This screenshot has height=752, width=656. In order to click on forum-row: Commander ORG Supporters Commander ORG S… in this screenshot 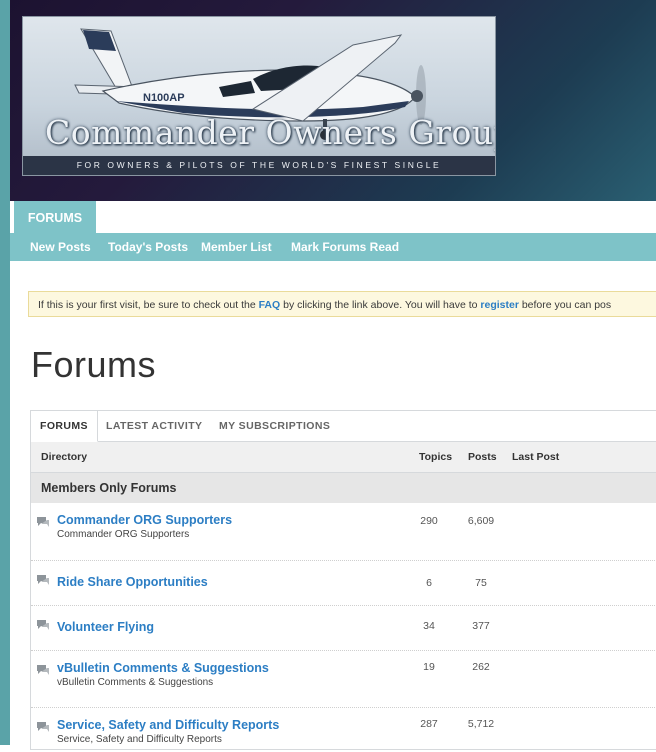, I will do `click(343, 532)`.